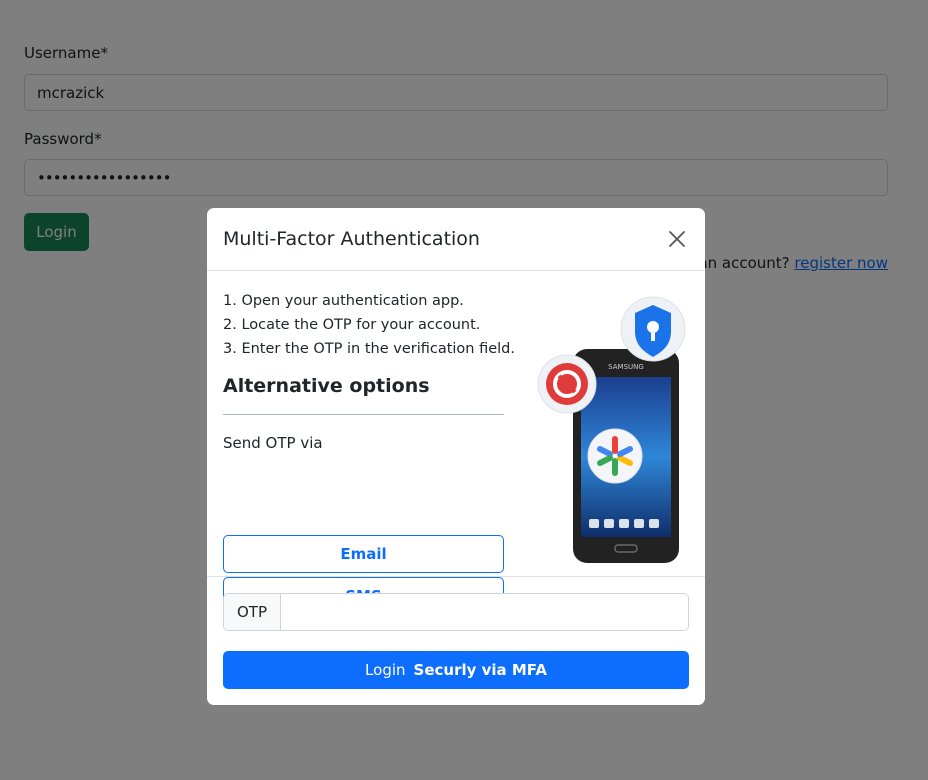 This screenshot has height=780, width=928. I want to click on phone-illustration: SAMSUNG, so click(611, 429).